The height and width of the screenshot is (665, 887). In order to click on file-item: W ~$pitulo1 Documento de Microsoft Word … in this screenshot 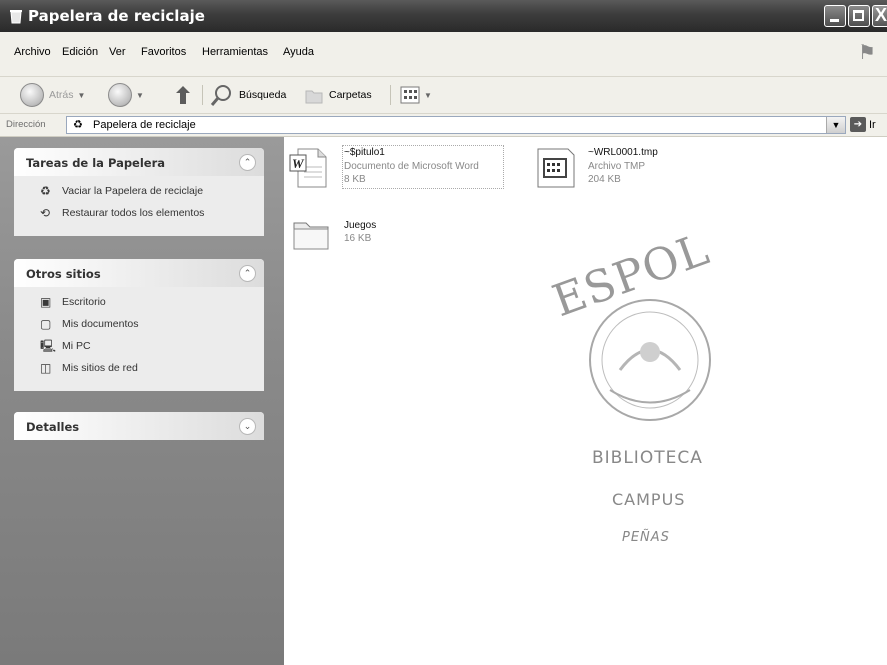, I will do `click(403, 169)`.